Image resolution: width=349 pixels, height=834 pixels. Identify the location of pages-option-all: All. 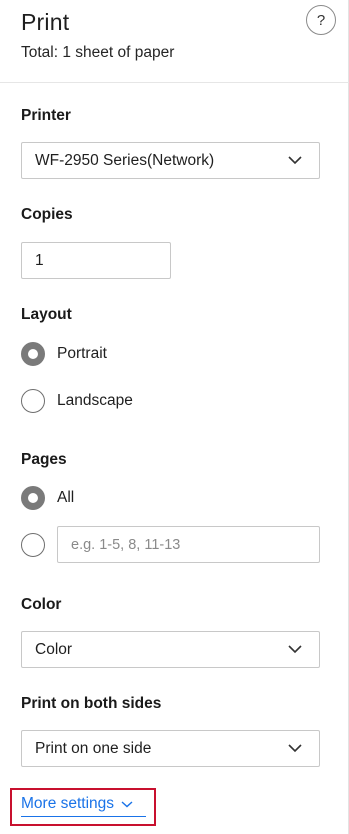
(47, 498).